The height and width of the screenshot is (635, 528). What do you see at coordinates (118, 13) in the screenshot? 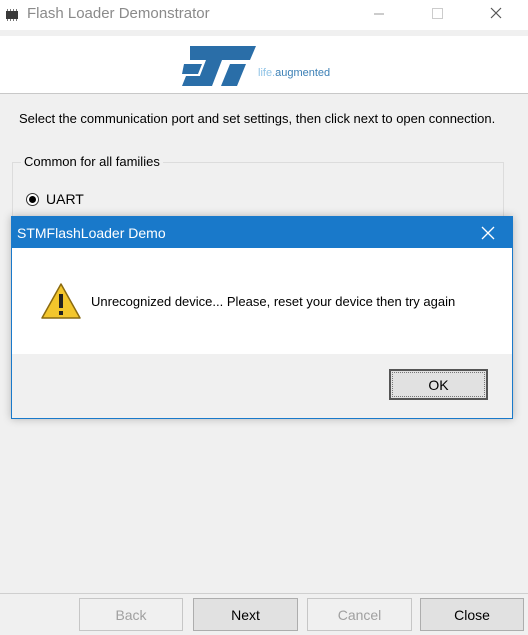
I see `window-title: Flash Loader Demonstrator` at bounding box center [118, 13].